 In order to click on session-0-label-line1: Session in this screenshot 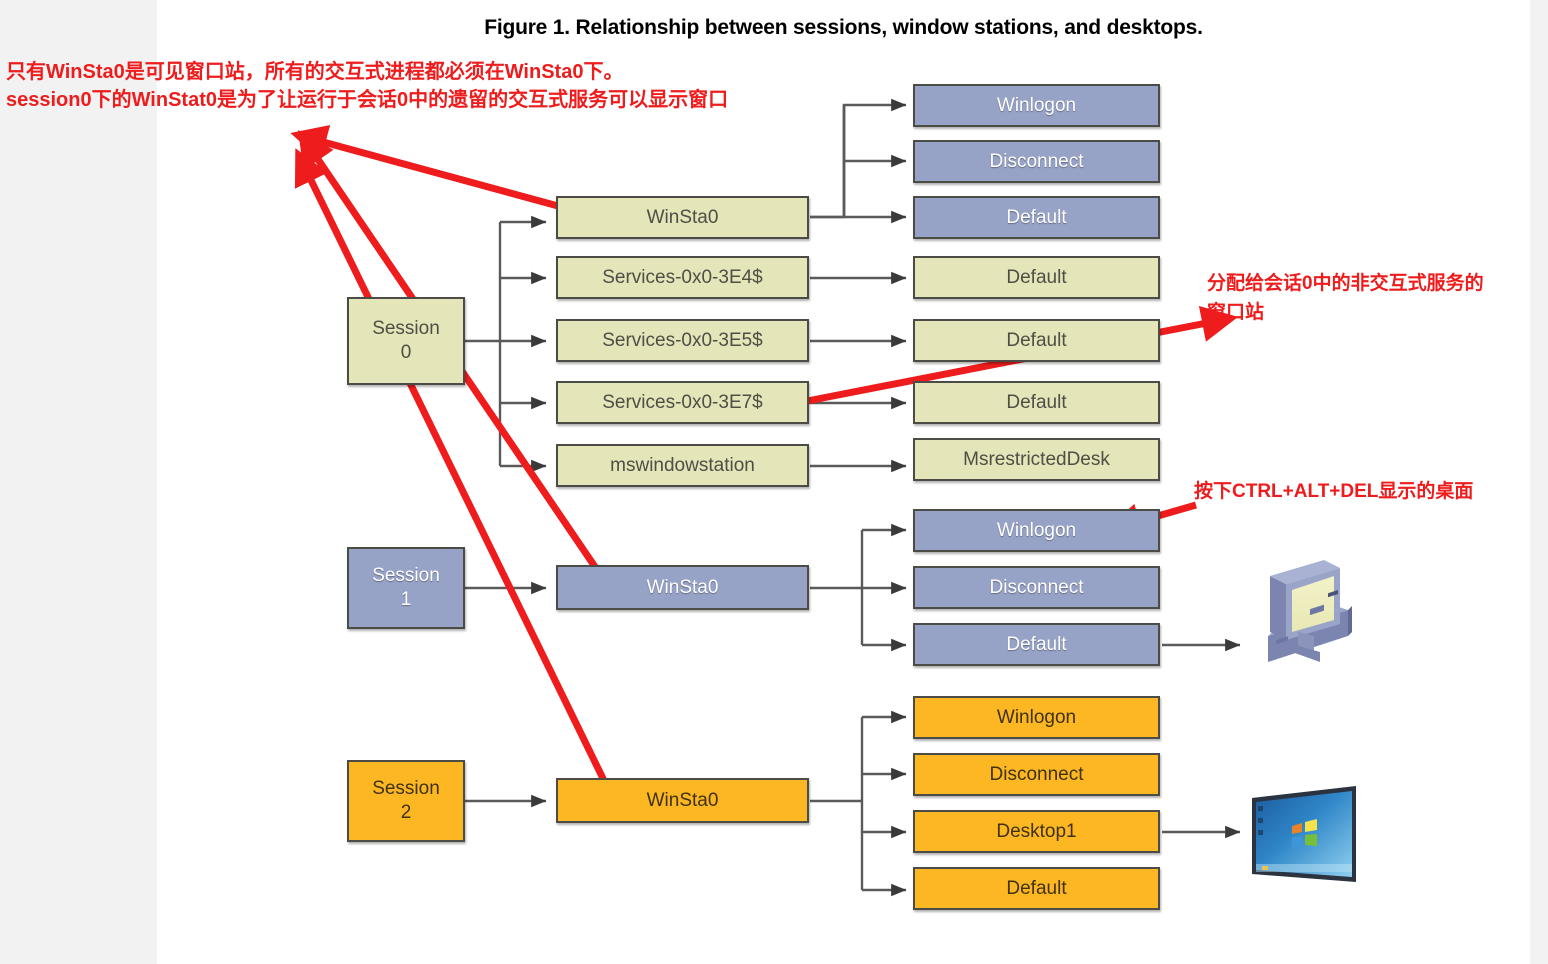, I will do `click(406, 329)`.